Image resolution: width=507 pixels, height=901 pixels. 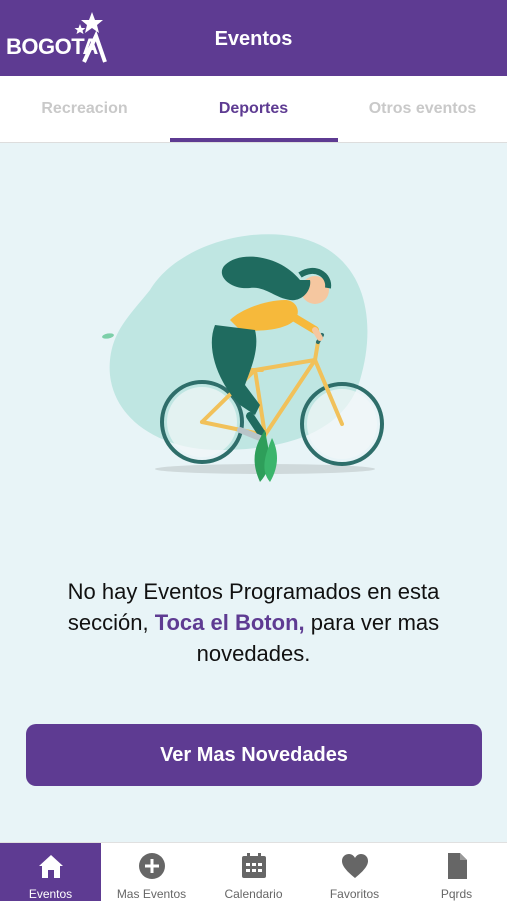 I want to click on home-icon, so click(x=51, y=866).